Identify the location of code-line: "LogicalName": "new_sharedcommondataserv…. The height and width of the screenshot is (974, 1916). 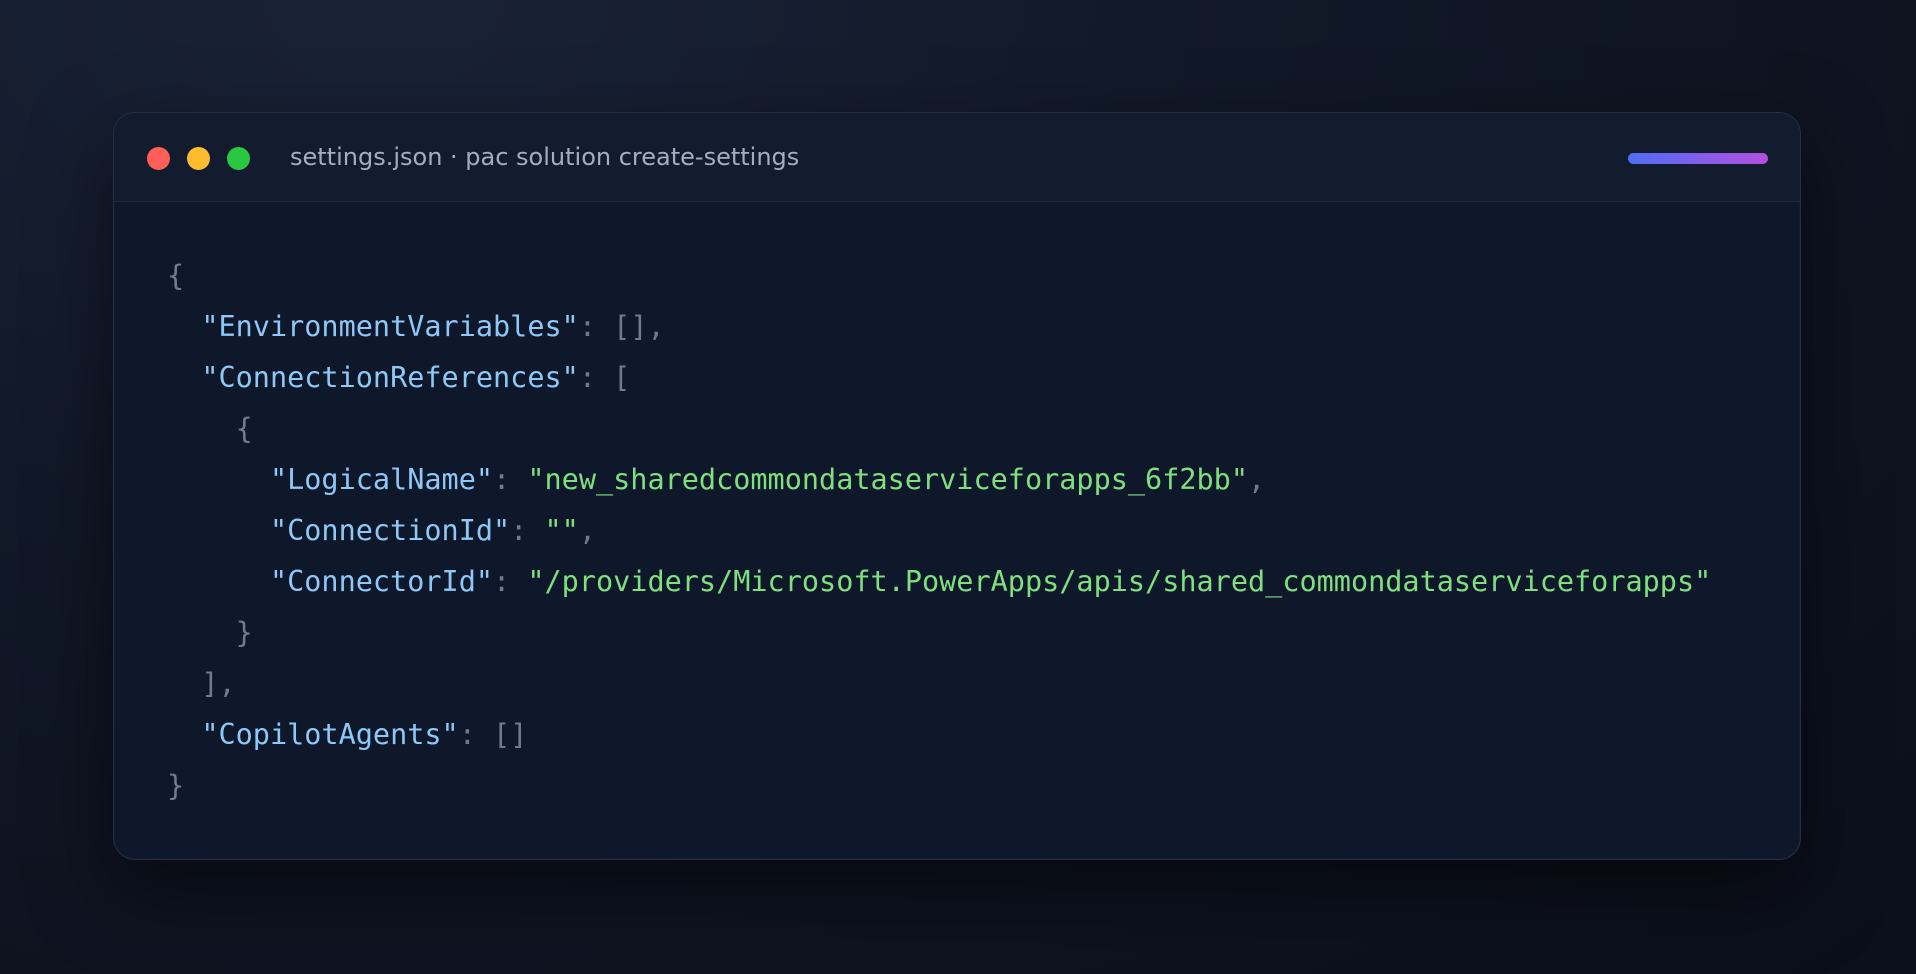
(939, 479).